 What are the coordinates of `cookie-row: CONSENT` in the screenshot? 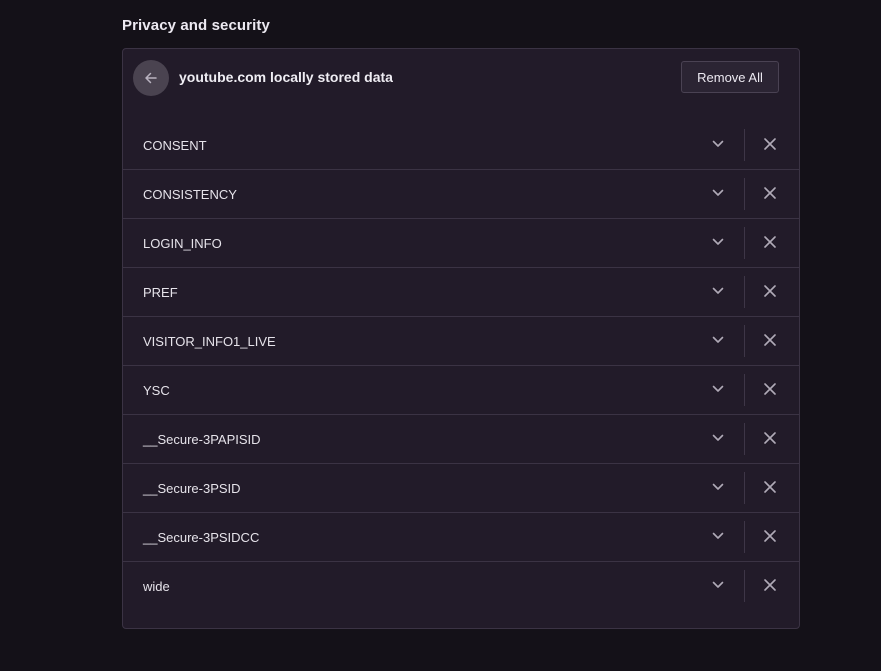 It's located at (461, 145).